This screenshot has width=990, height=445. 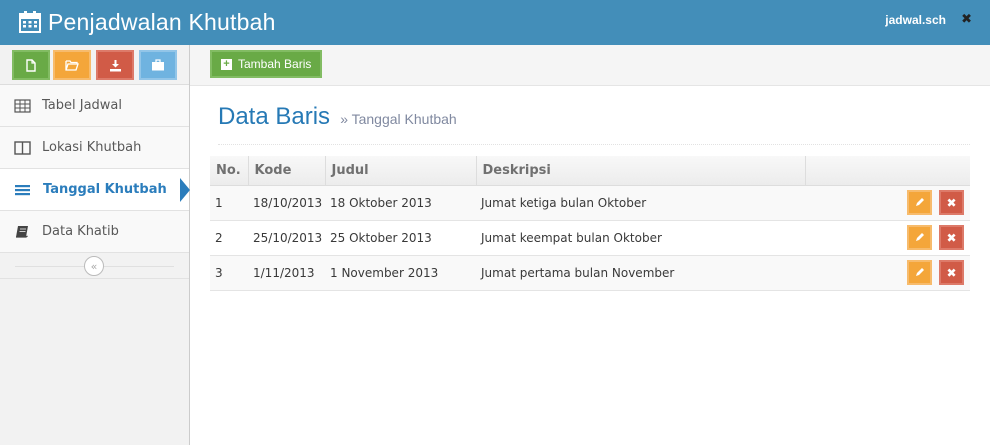 I want to click on collapse-sidebar-button: «, so click(x=94, y=266).